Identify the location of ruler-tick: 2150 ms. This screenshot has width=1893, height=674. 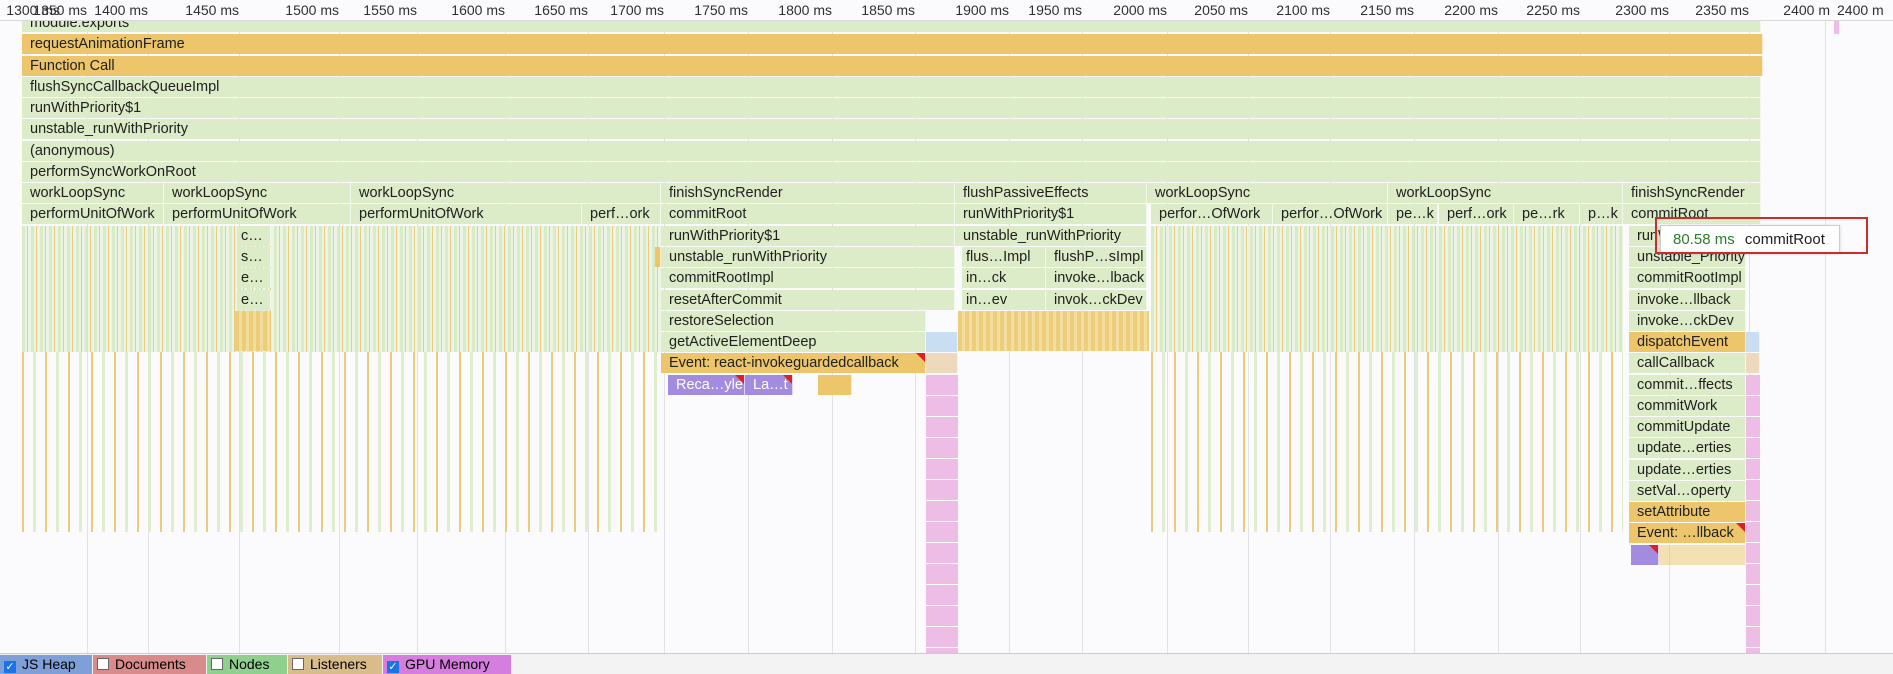
(1387, 10).